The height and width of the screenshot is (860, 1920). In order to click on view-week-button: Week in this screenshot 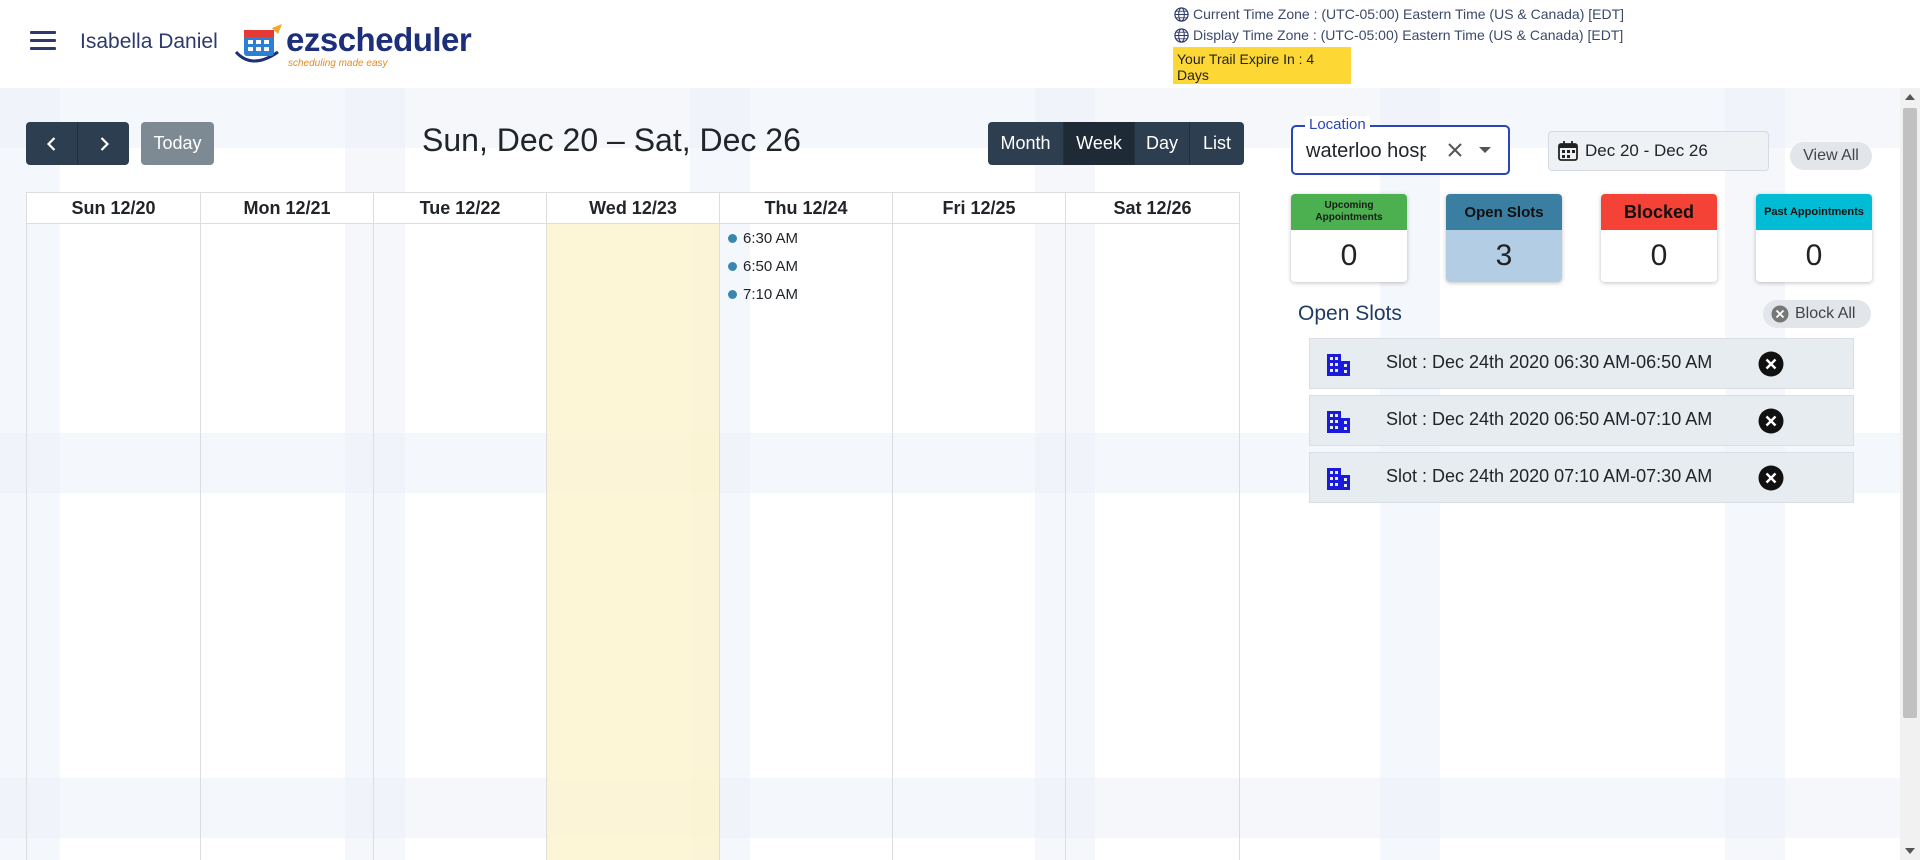, I will do `click(1099, 143)`.